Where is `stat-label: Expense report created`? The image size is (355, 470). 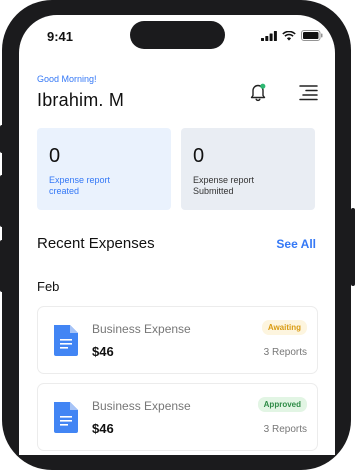 stat-label: Expense report created is located at coordinates (80, 185).